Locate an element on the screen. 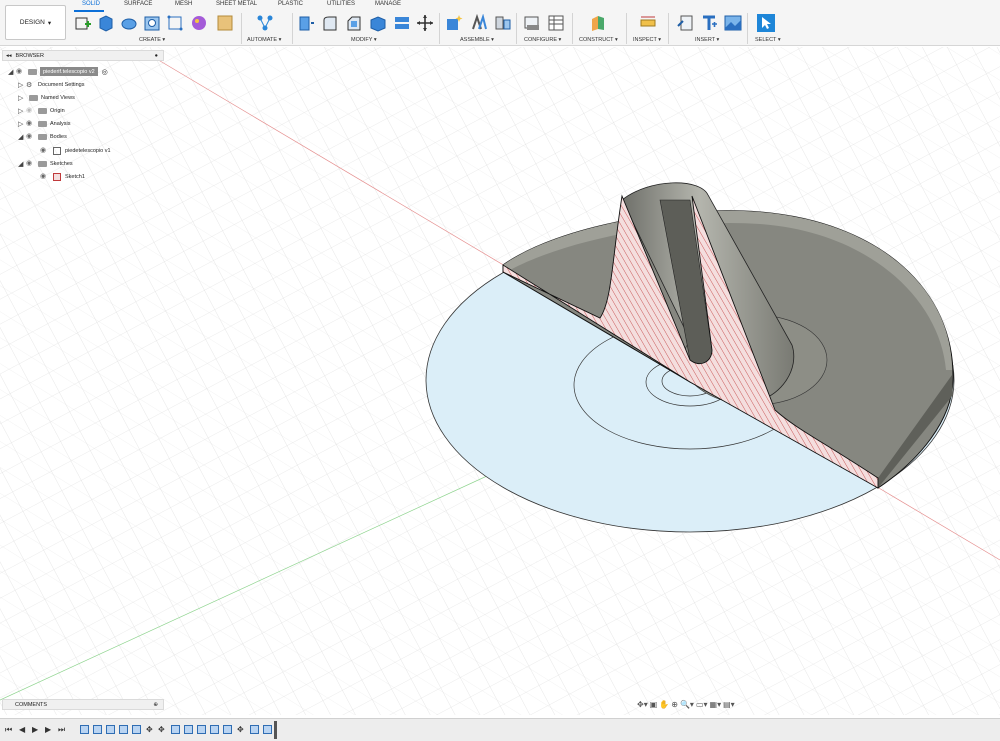 The width and height of the screenshot is (1000, 741). tree-item-document-settings: ▷ ⚙ Document Settings is located at coordinates (51, 84).